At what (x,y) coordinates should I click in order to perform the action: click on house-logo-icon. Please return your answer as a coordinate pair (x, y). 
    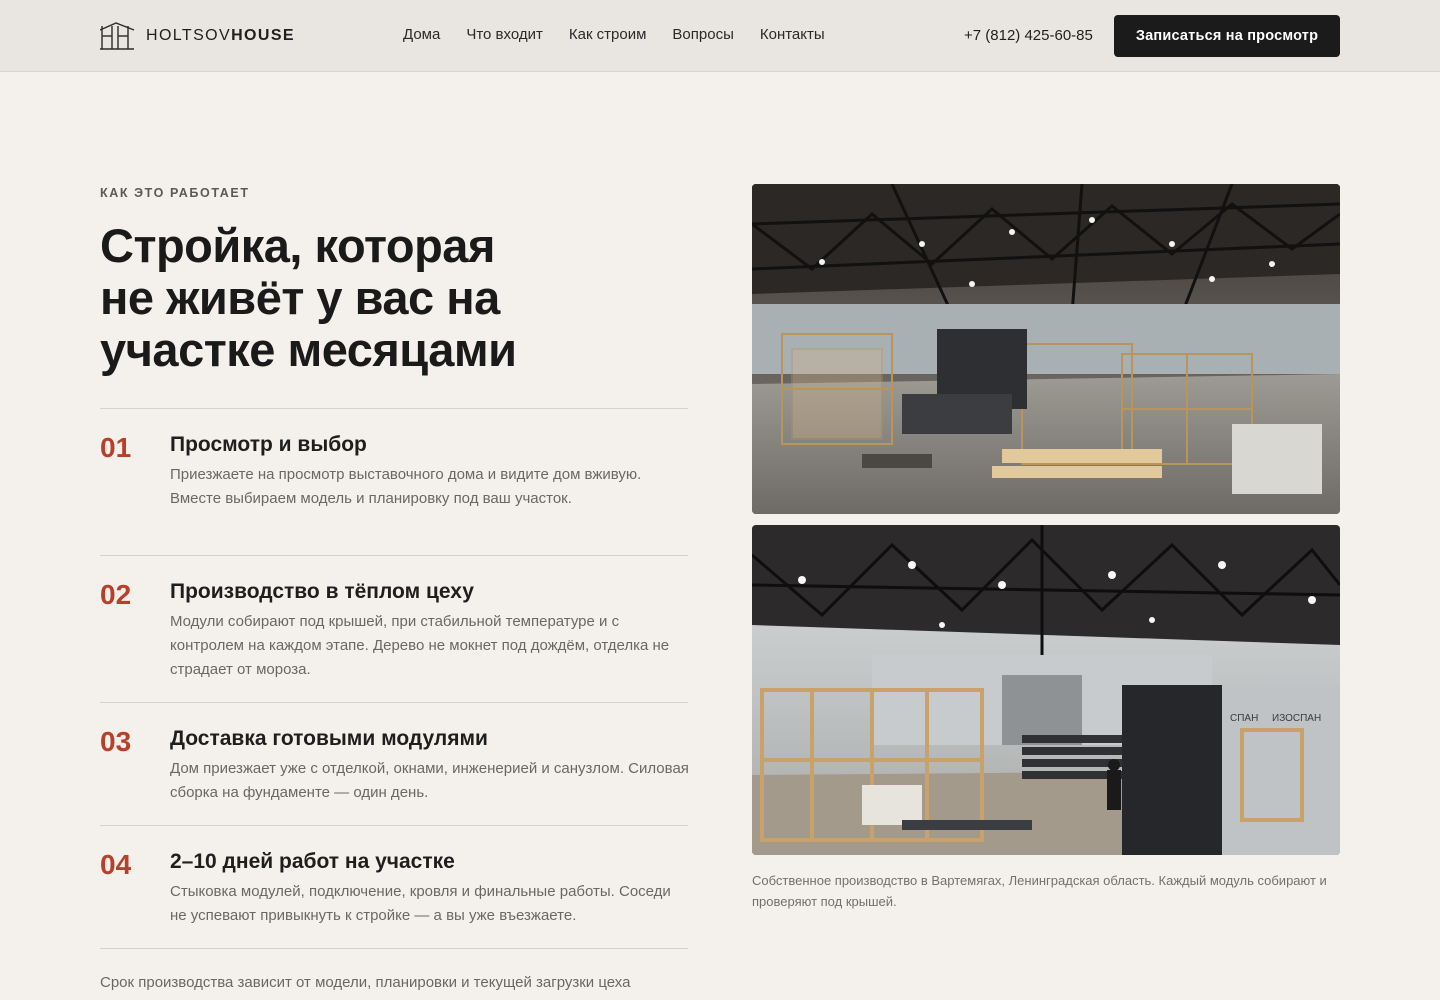
    Looking at the image, I should click on (117, 36).